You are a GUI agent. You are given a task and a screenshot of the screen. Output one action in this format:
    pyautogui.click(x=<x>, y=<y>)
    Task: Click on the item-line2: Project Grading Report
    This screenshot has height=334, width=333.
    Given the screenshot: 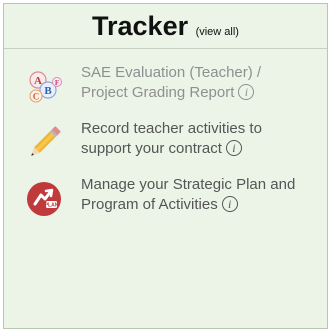 What is the action you would take?
    pyautogui.click(x=158, y=92)
    